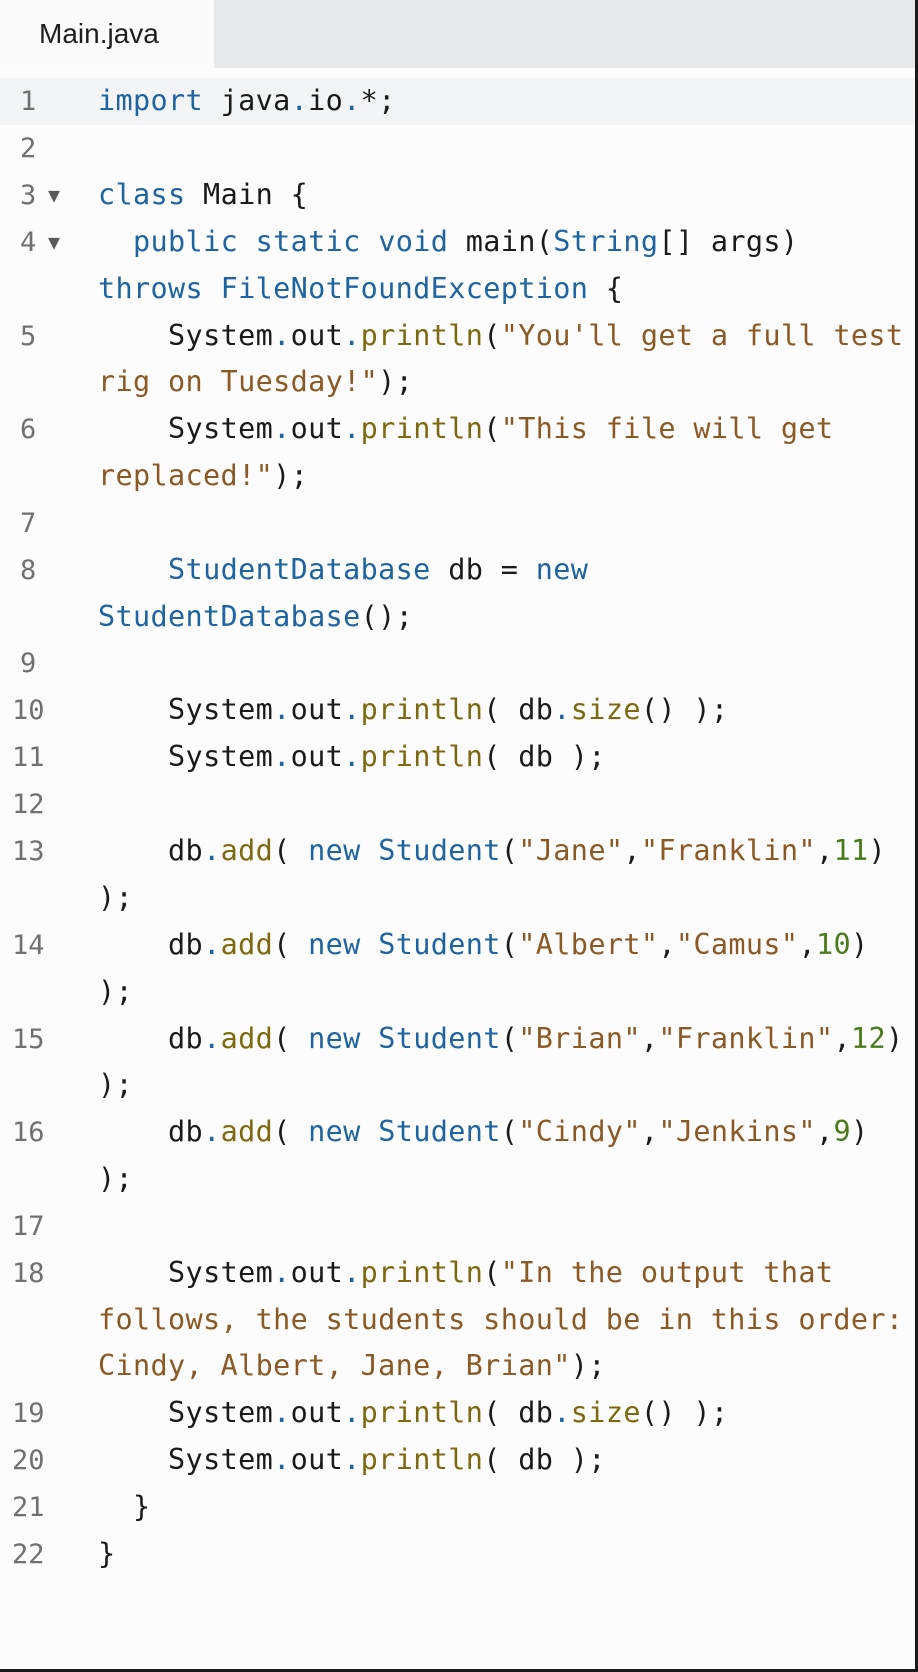  What do you see at coordinates (28, 523) in the screenshot?
I see `line-number: 7` at bounding box center [28, 523].